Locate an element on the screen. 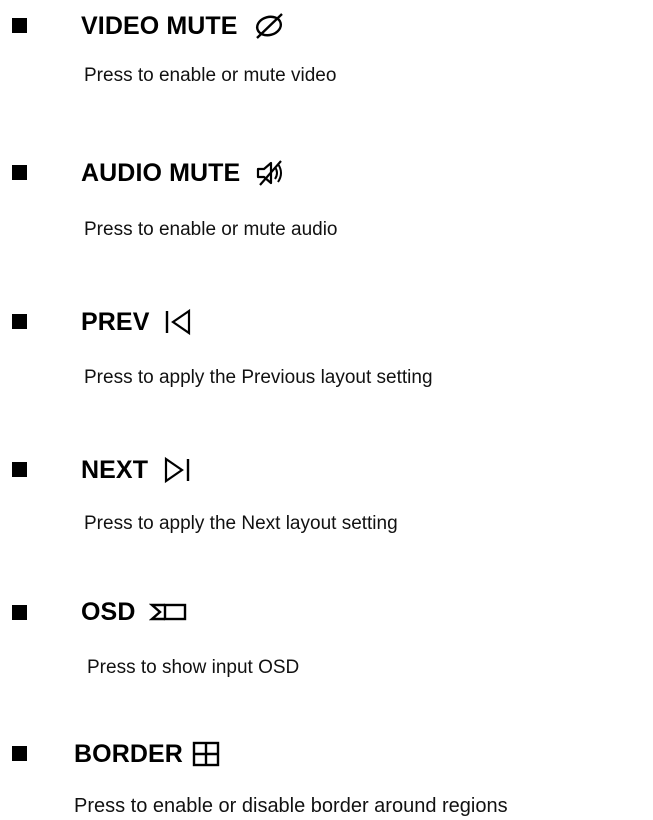  description: Press to enable or mute video is located at coordinates (210, 75).